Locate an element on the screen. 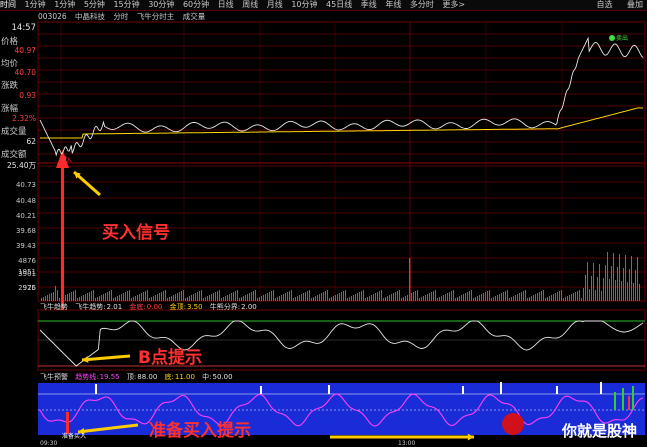 The image size is (647, 447). indicator1-param-value: 0.00 is located at coordinates (154, 307).